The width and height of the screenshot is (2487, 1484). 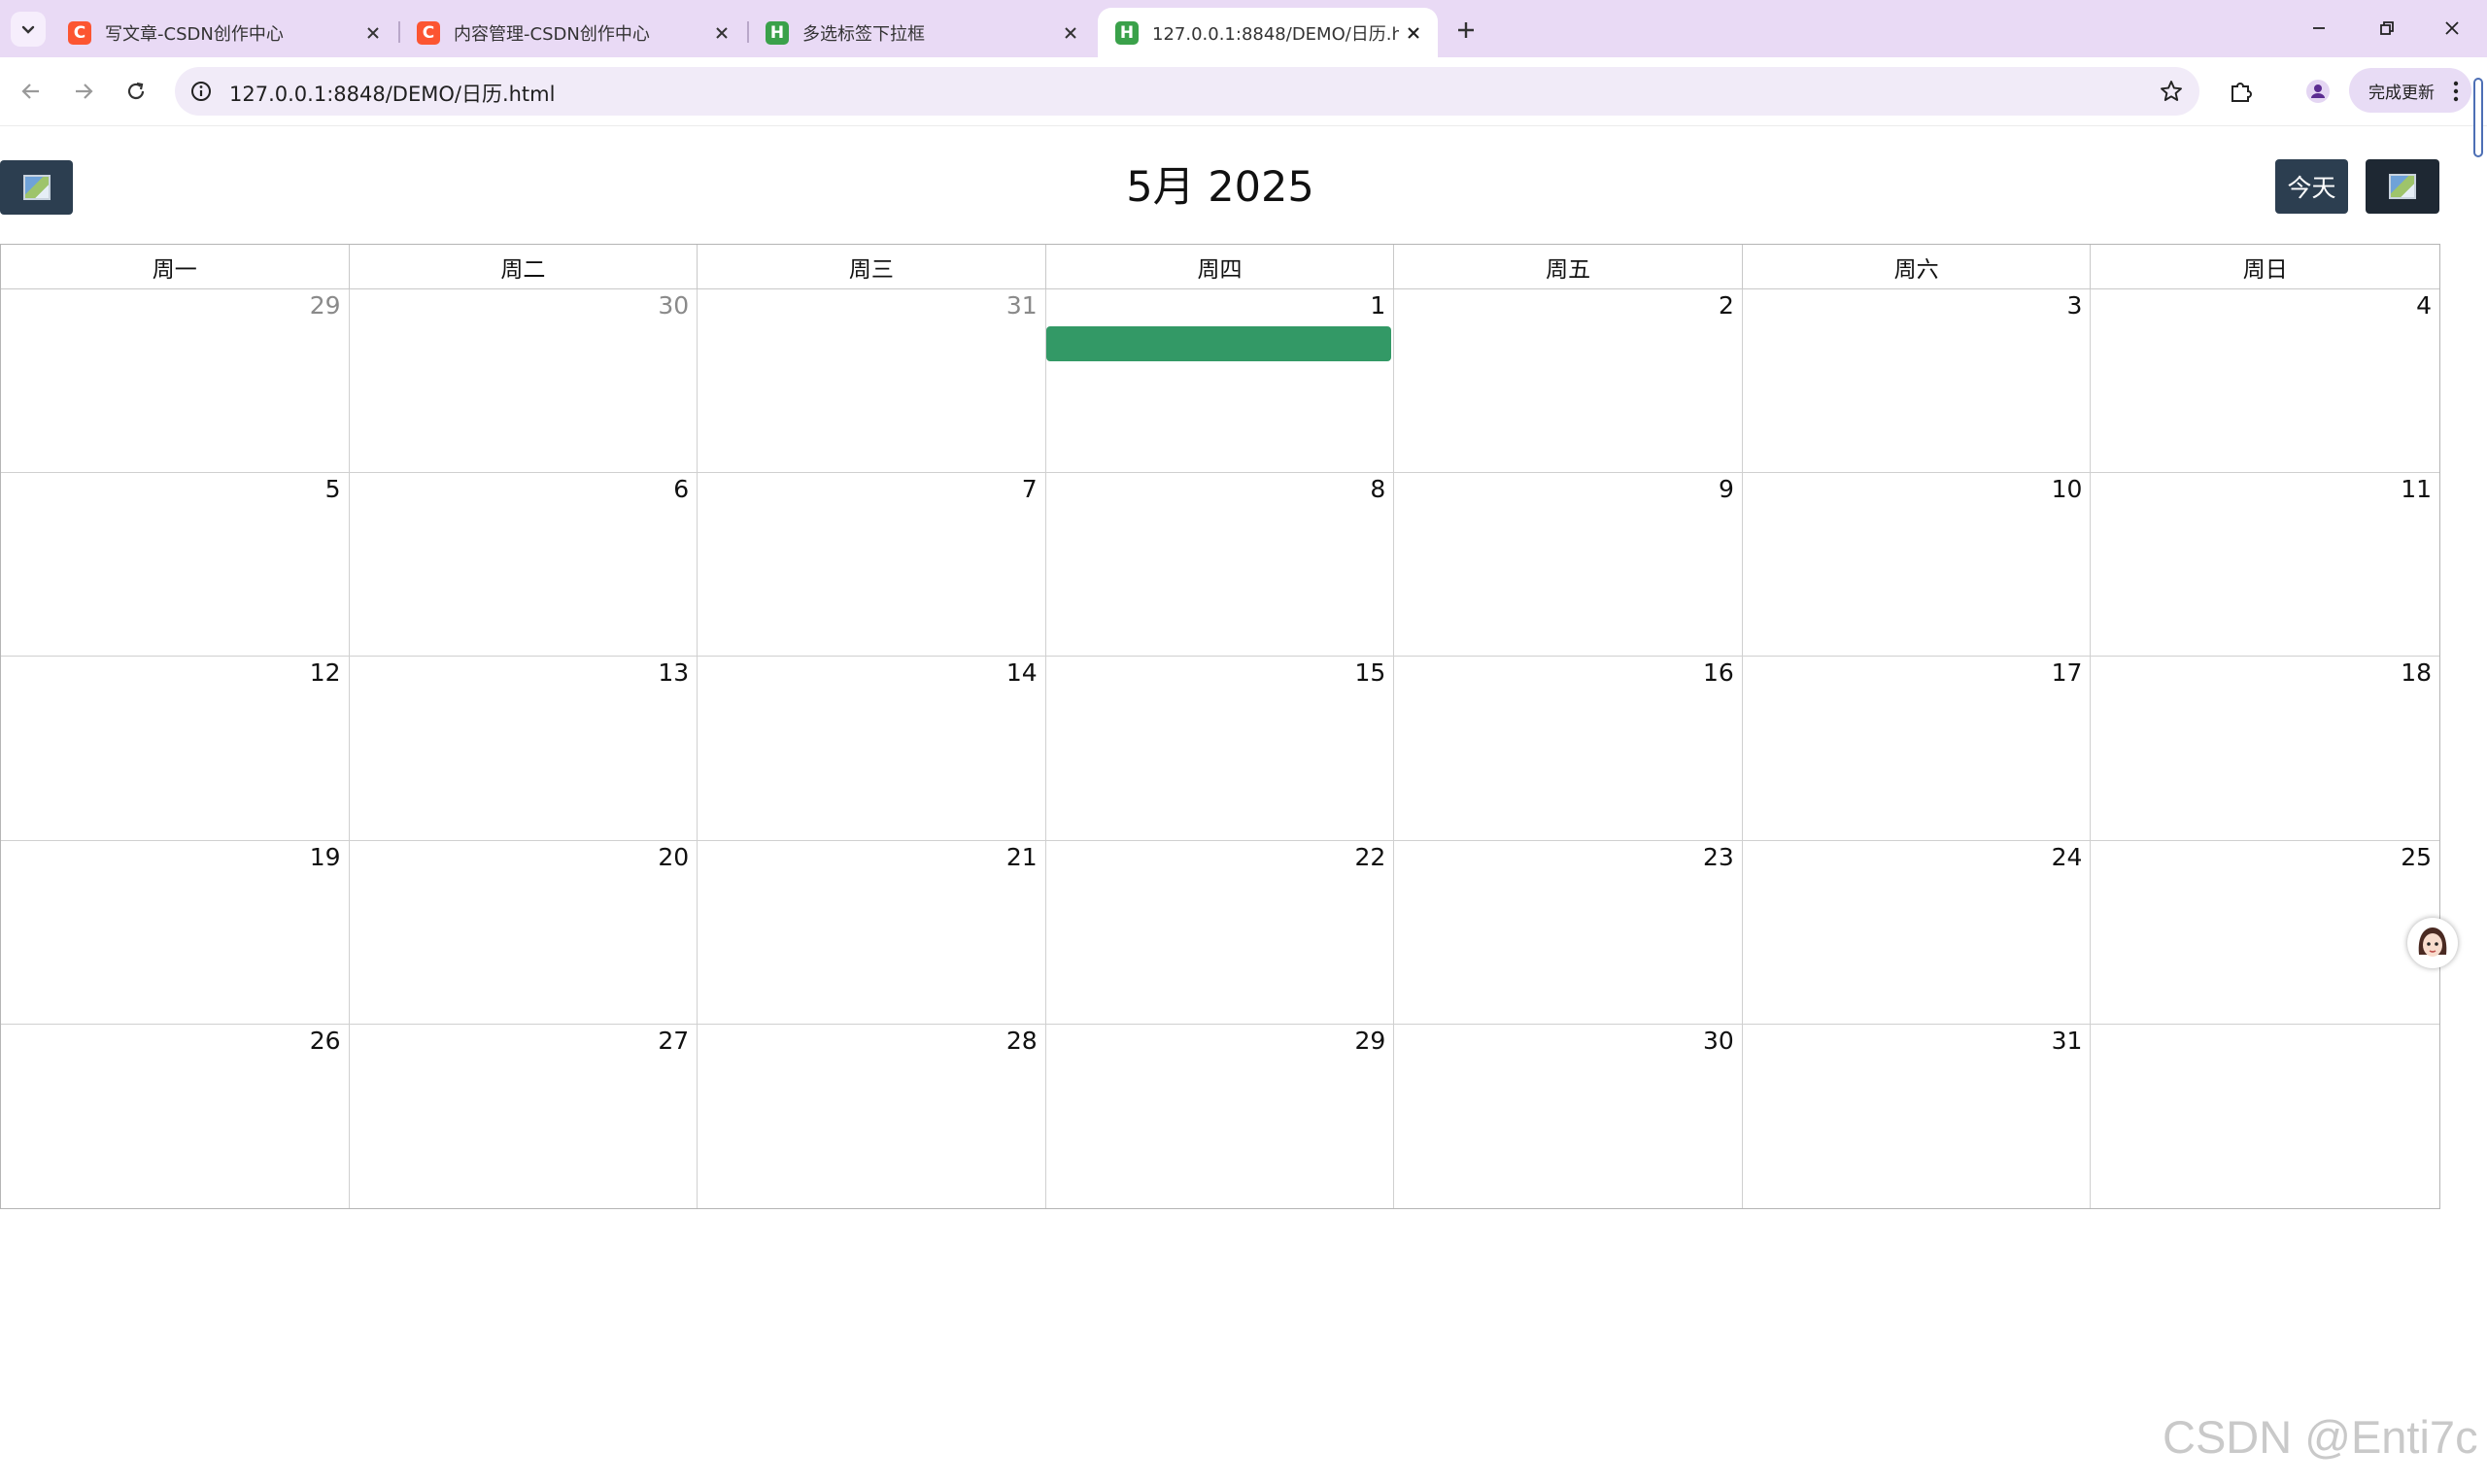 What do you see at coordinates (1917, 932) in the screenshot?
I see `calendar-day-cell: 24` at bounding box center [1917, 932].